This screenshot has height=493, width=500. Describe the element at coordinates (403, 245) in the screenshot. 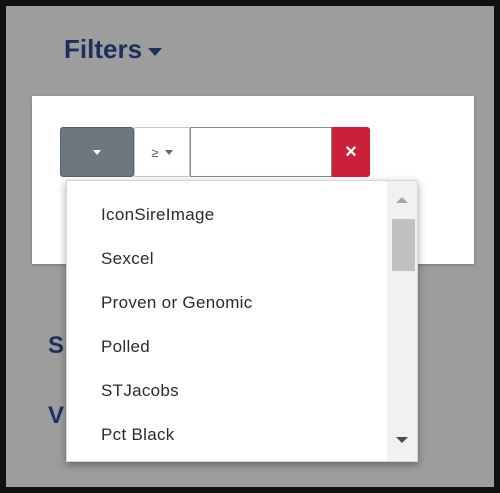

I see `scroll-thumb` at that location.